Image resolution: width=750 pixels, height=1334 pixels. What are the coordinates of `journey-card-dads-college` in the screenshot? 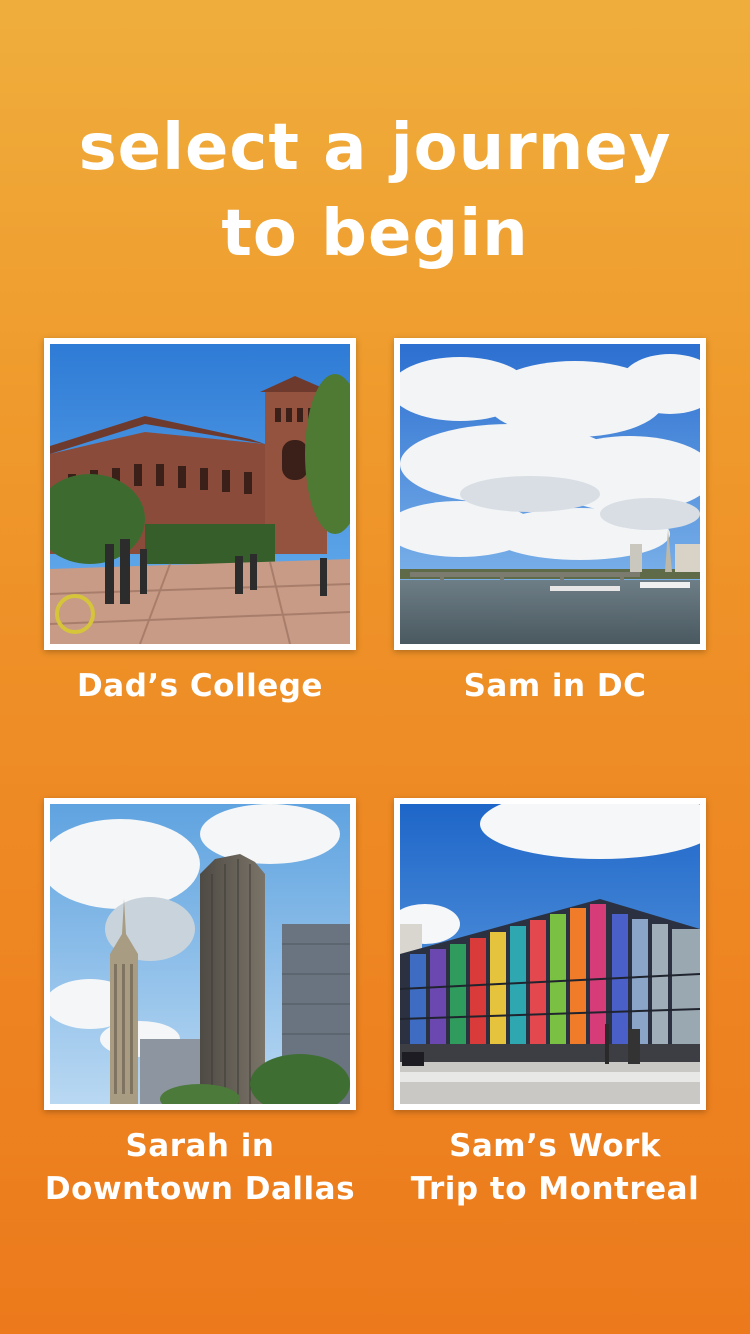 It's located at (200, 494).